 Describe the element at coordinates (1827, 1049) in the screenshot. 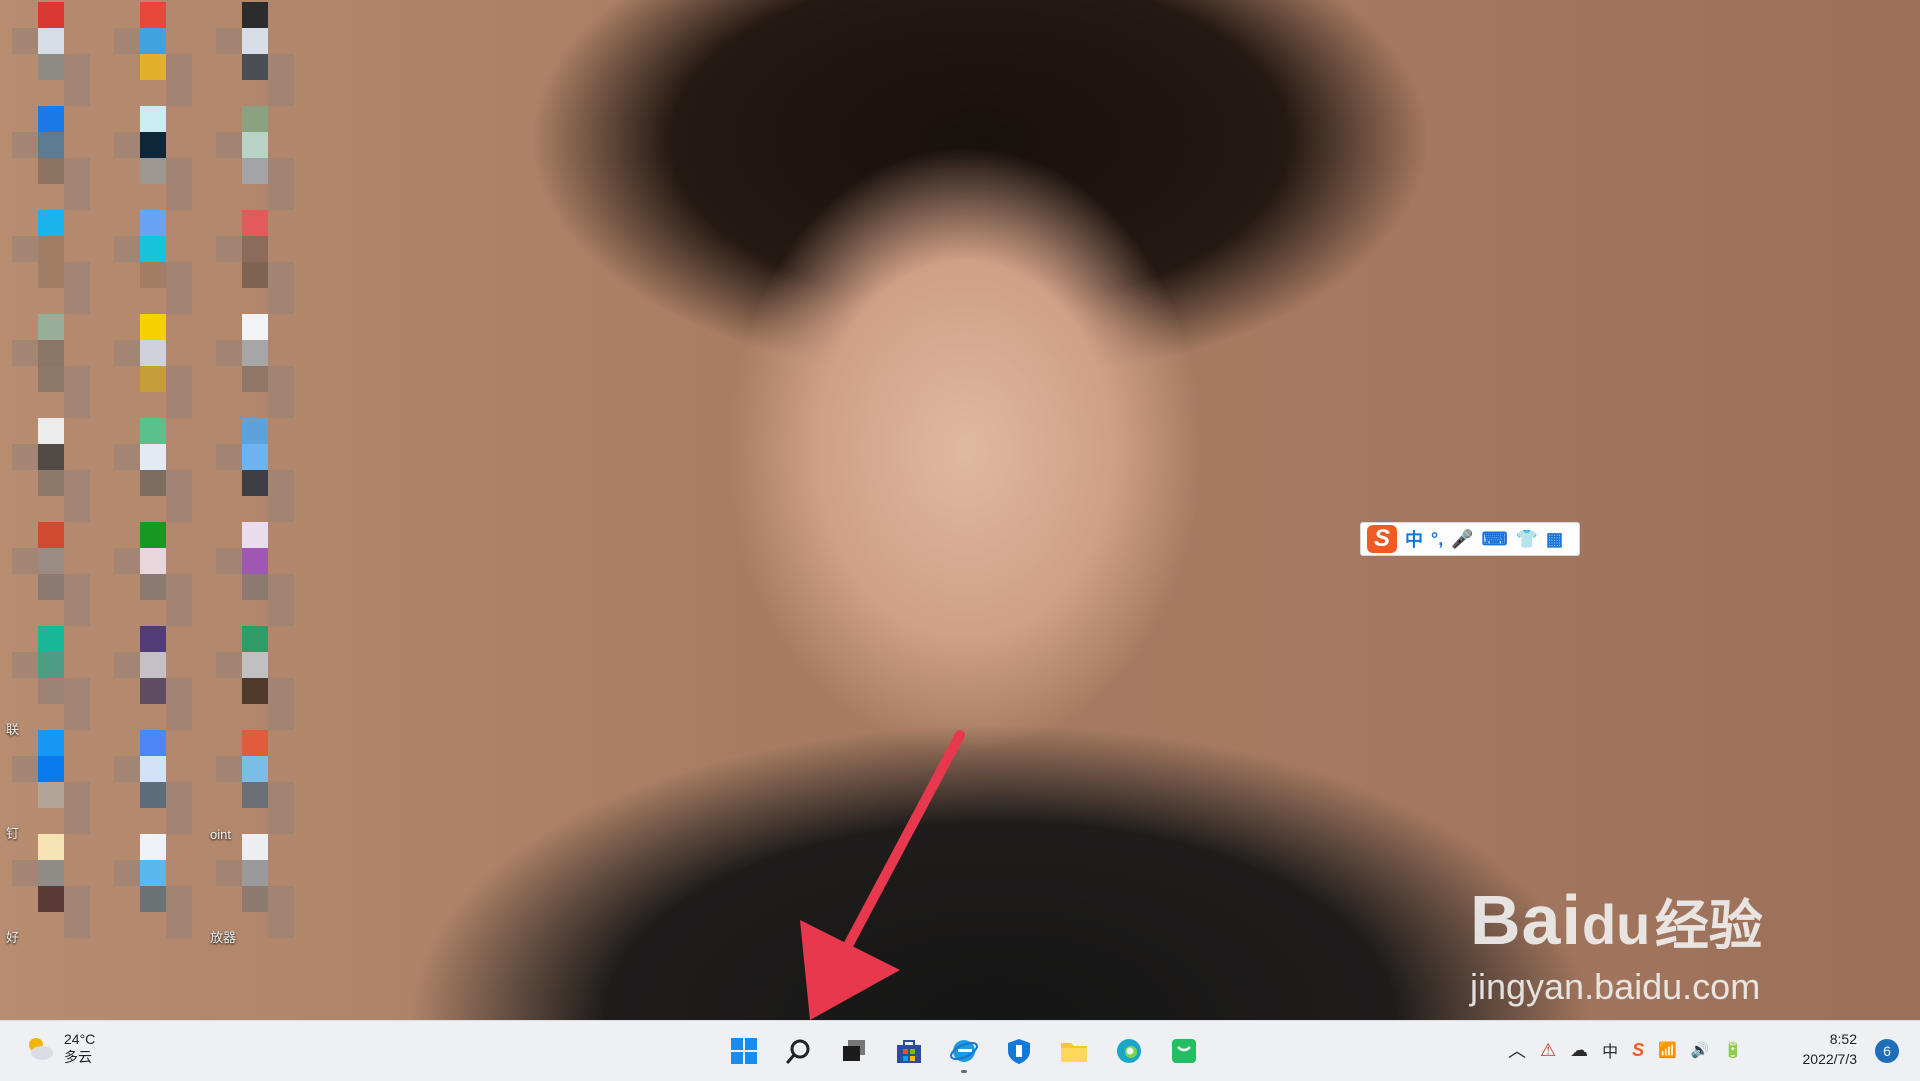

I see `clock: 8:52 2022/7/3` at that location.